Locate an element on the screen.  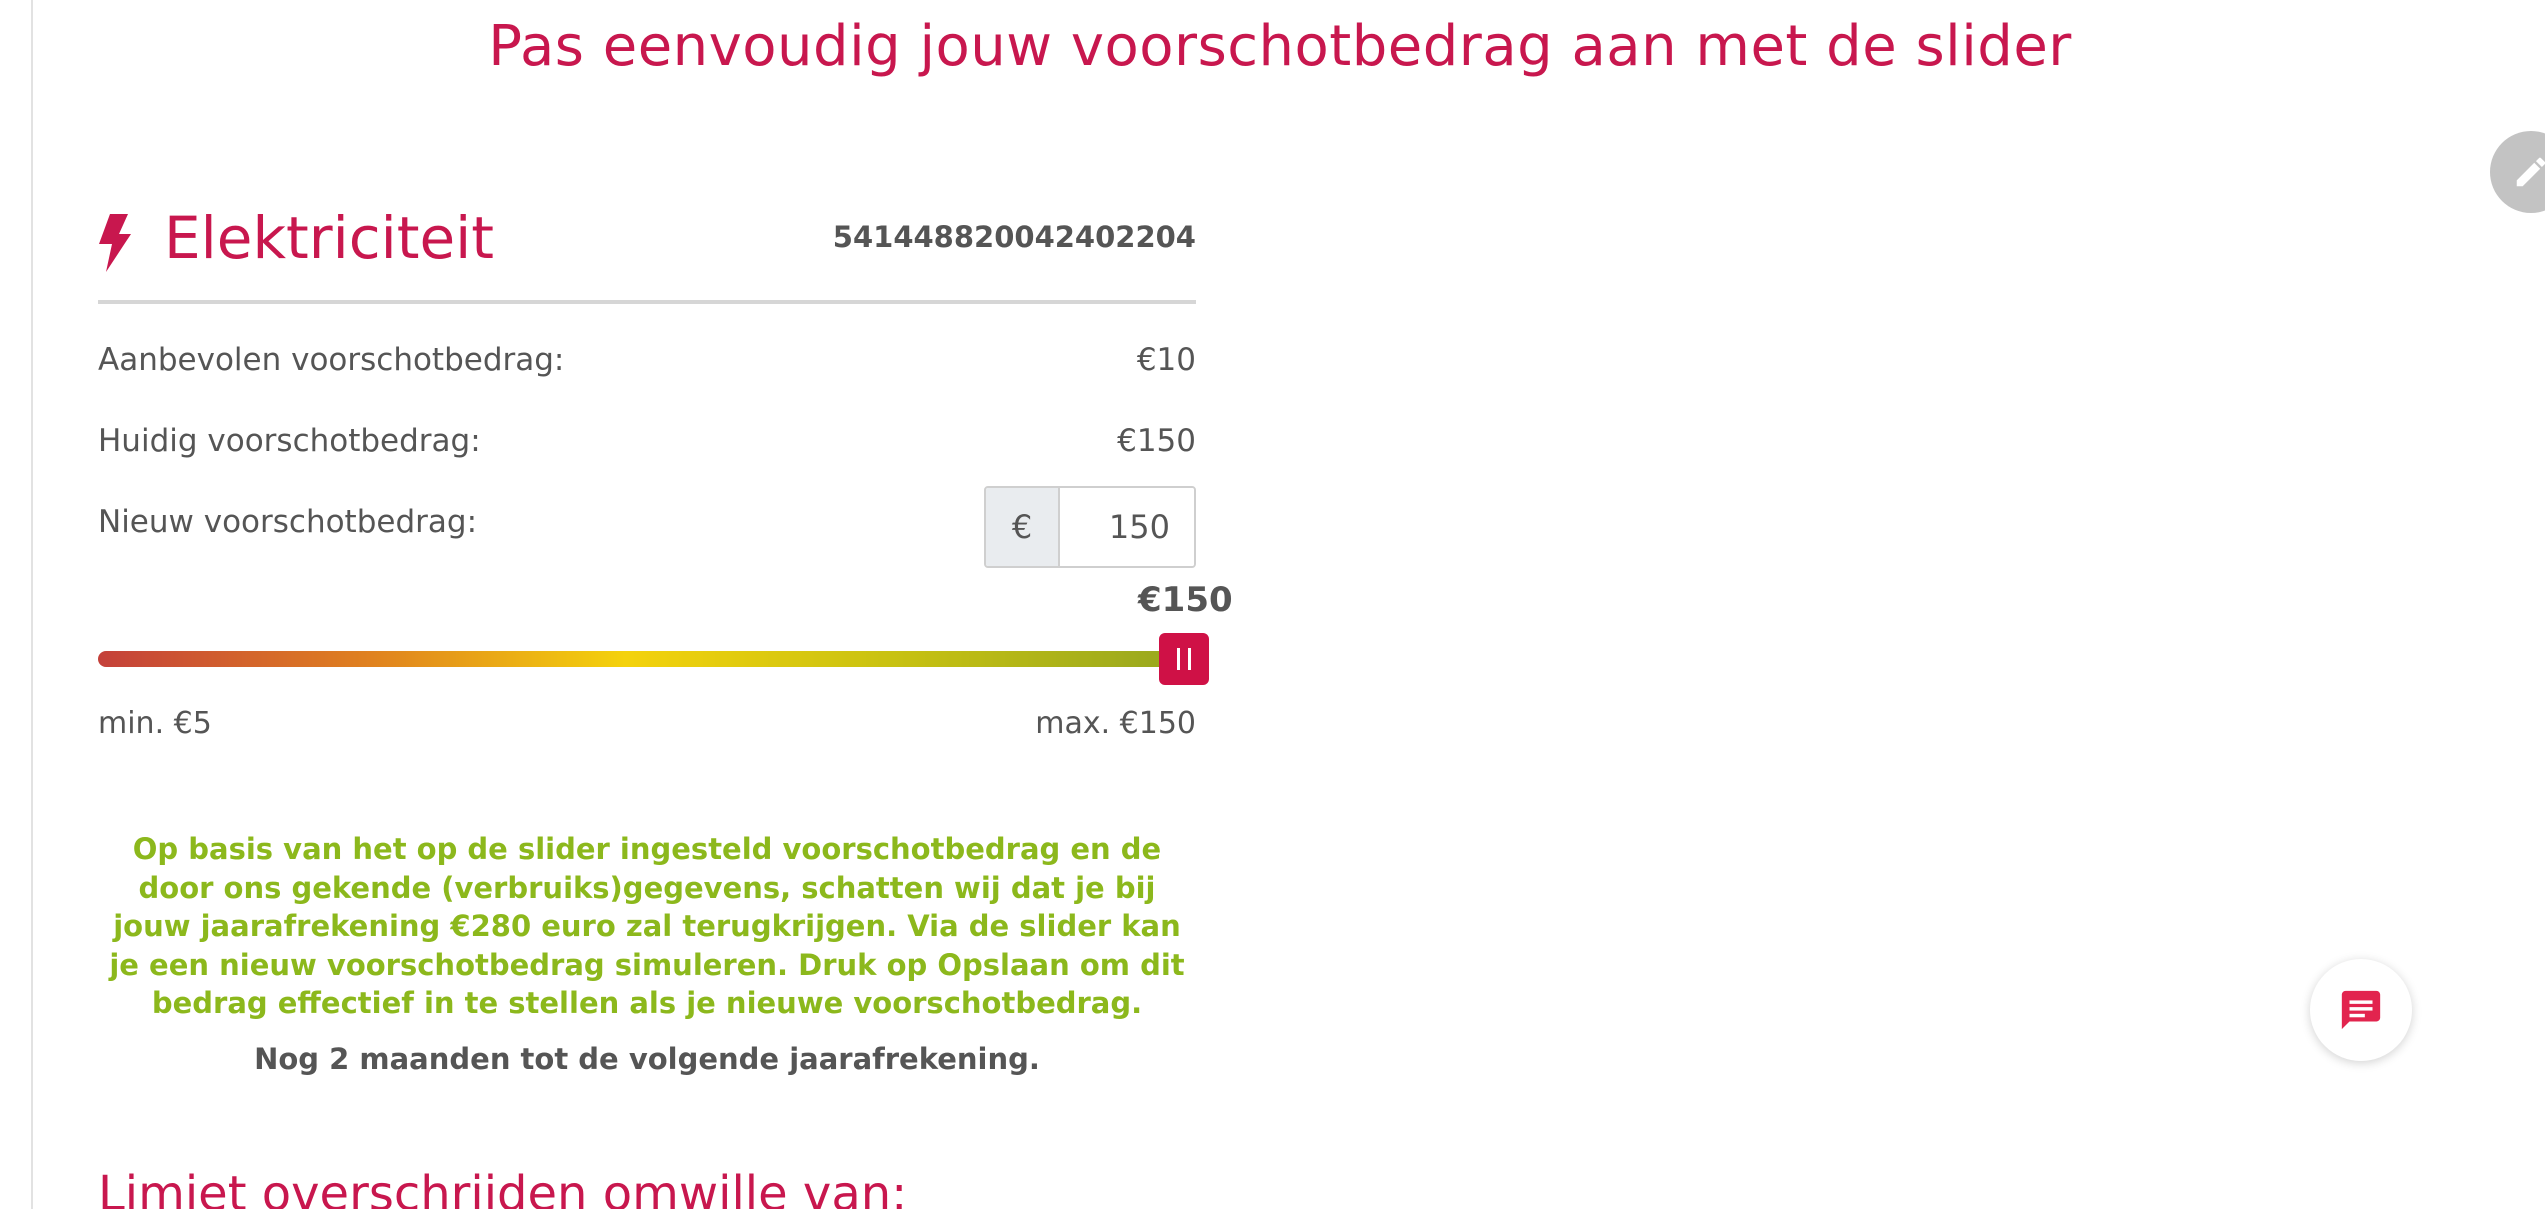
recommended-amount-row: Aanbevolen voorschotbedrag: €10 is located at coordinates (647, 361).